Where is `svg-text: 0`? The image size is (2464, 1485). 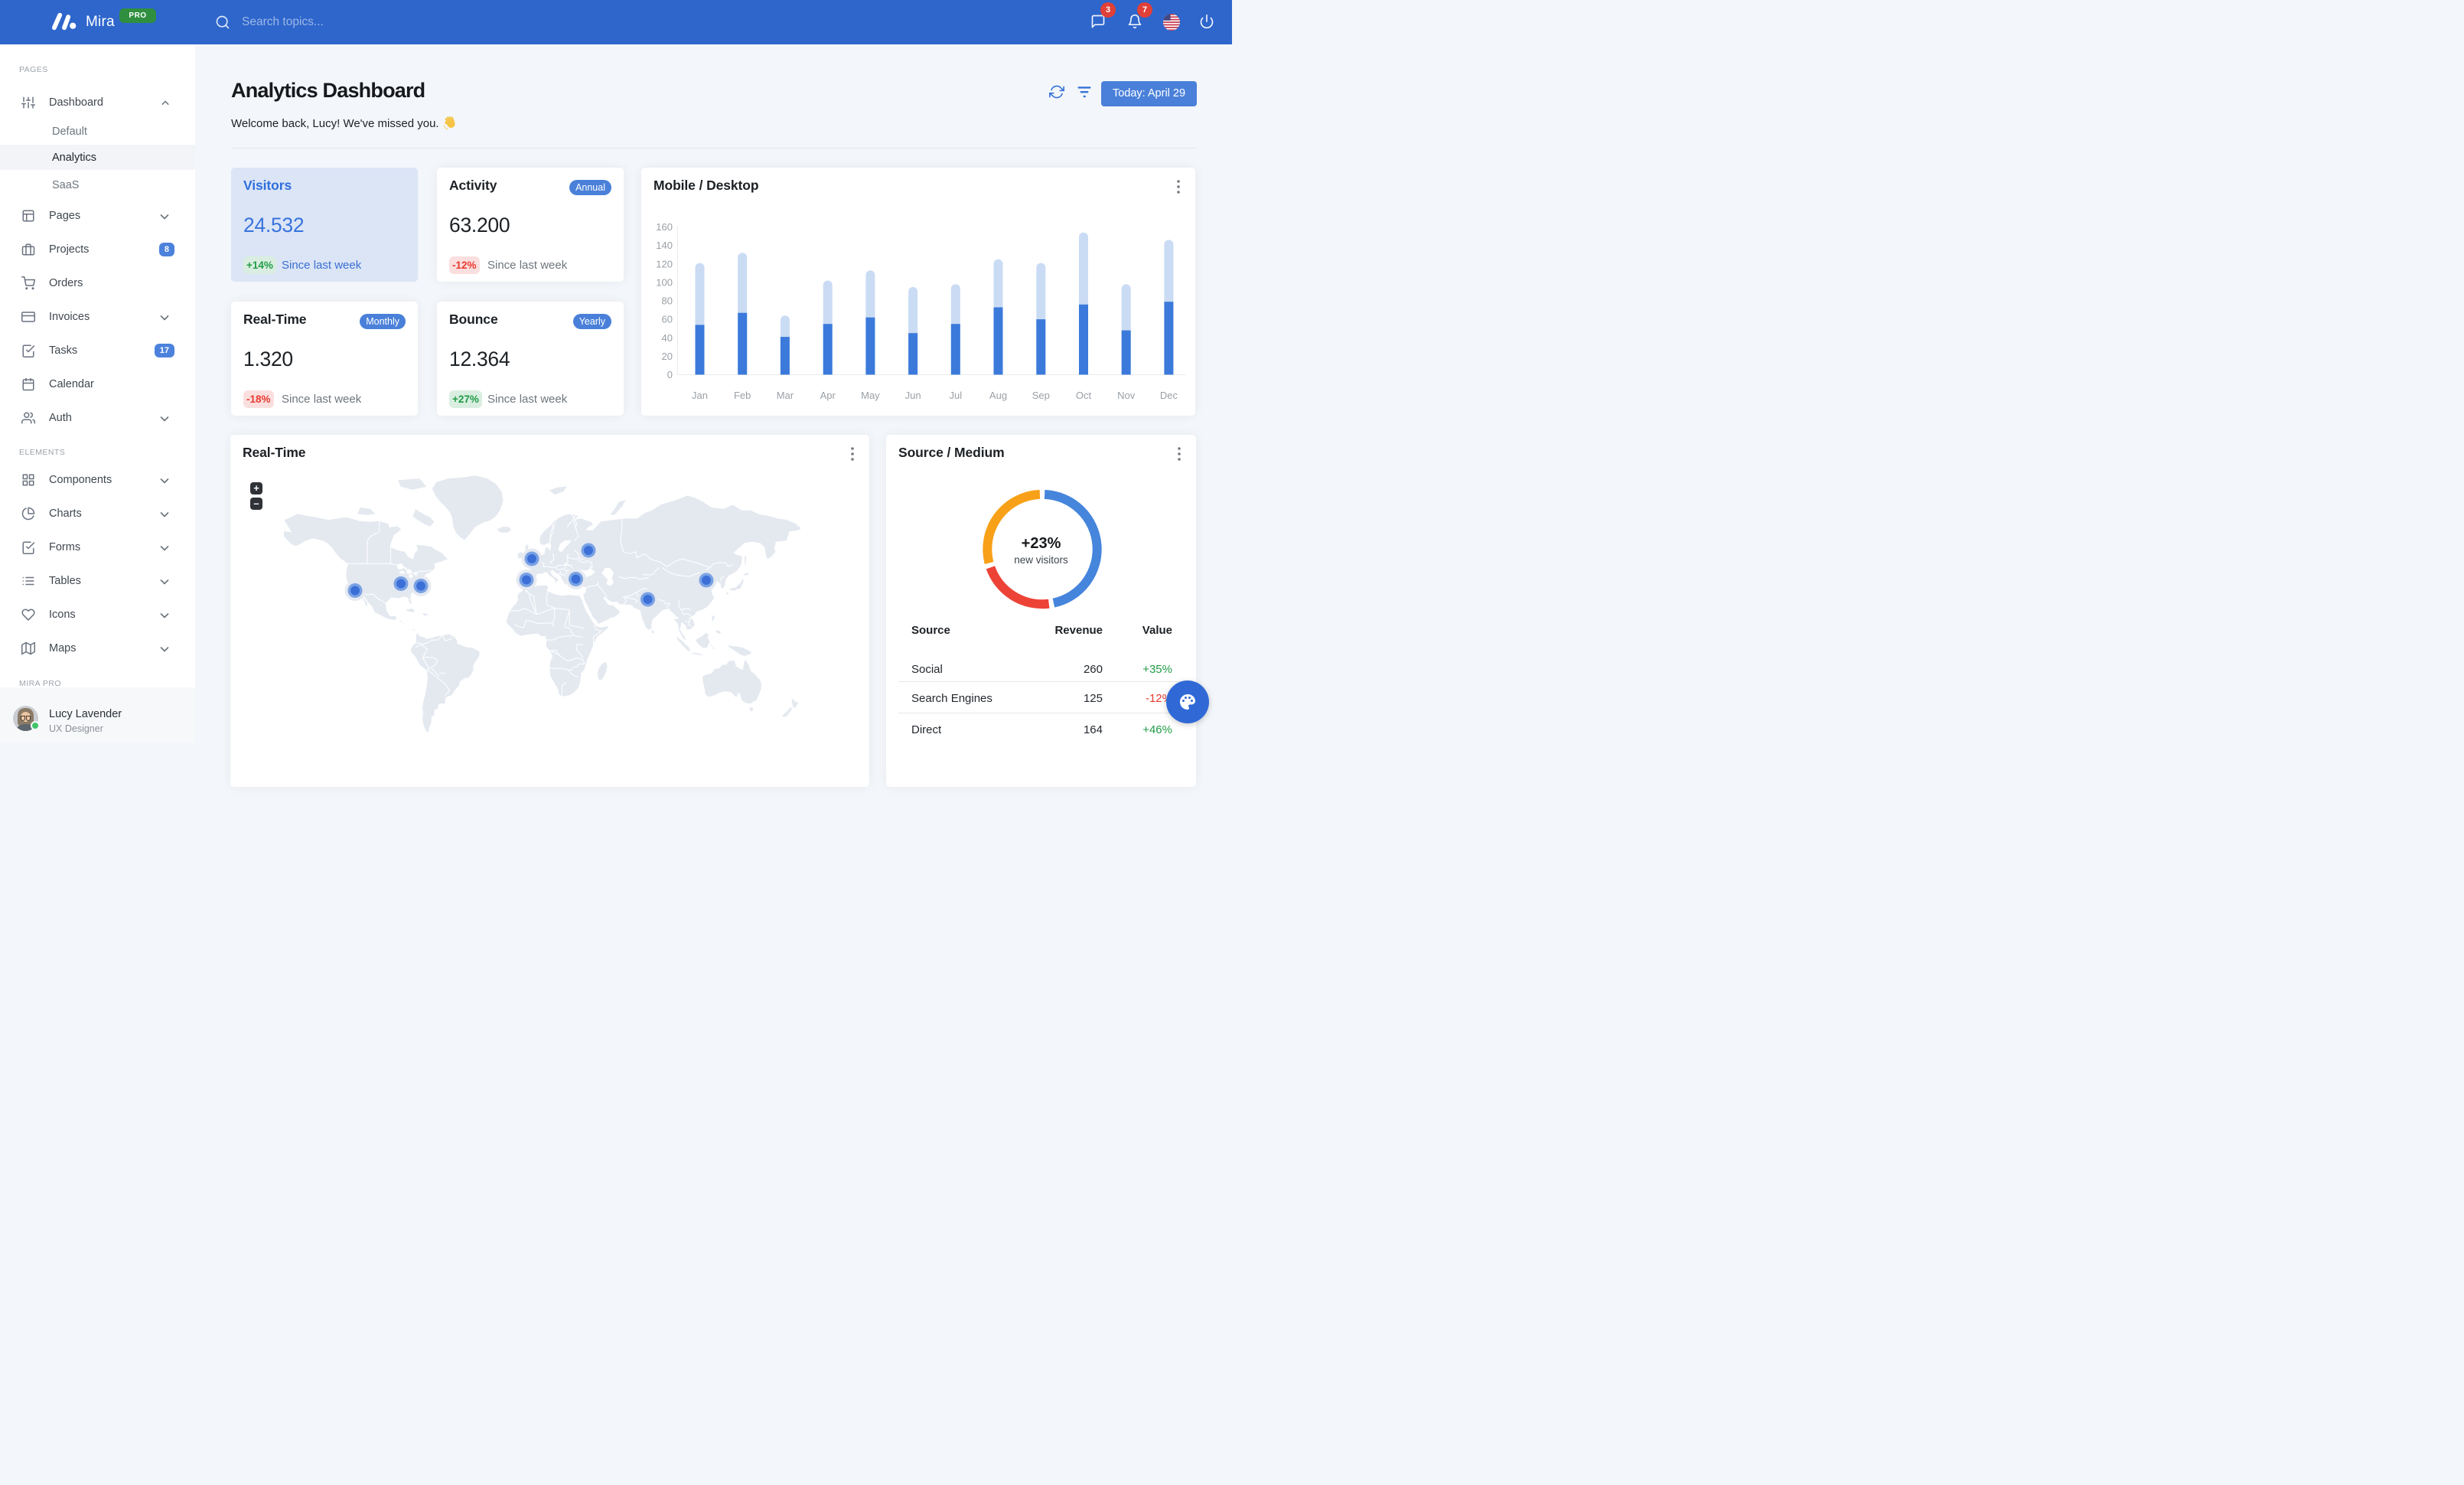 svg-text: 0 is located at coordinates (670, 374).